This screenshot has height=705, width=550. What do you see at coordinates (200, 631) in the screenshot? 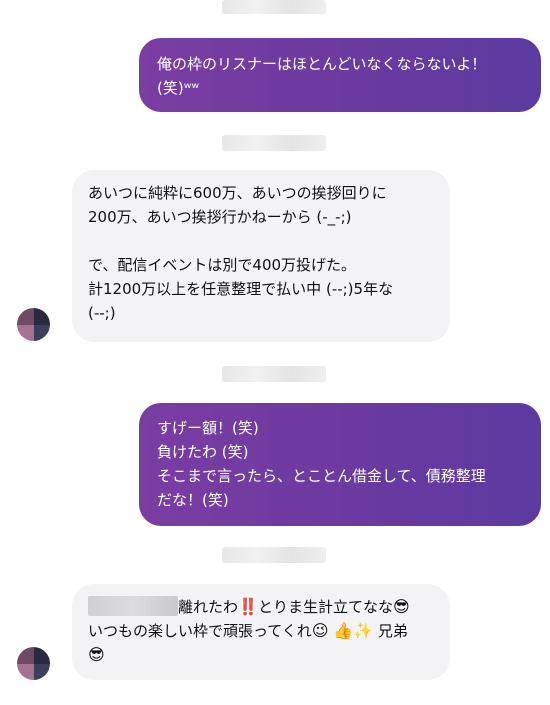
I see `message-text: いつもの楽しい枠で頑張ってくれ` at bounding box center [200, 631].